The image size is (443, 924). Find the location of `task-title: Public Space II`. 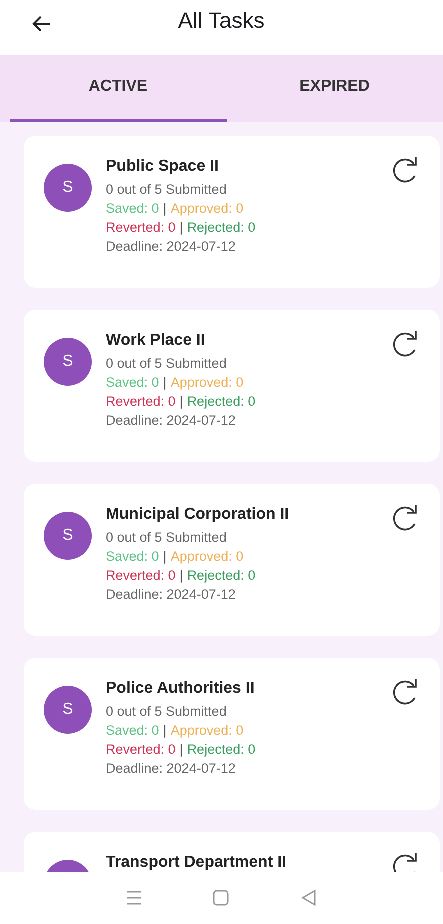

task-title: Public Space II is located at coordinates (163, 167).